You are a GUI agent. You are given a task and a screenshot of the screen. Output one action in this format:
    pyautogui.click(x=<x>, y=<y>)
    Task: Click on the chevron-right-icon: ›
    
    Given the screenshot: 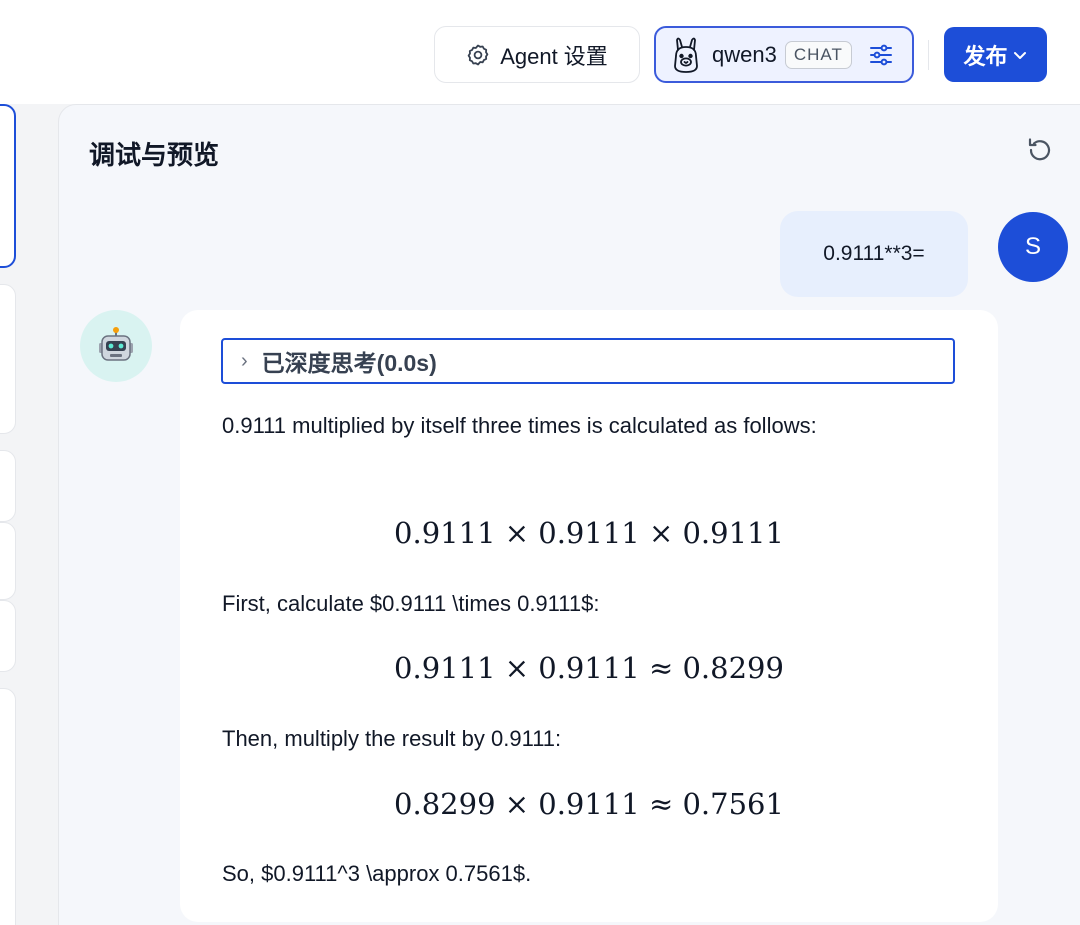 What is the action you would take?
    pyautogui.click(x=244, y=360)
    